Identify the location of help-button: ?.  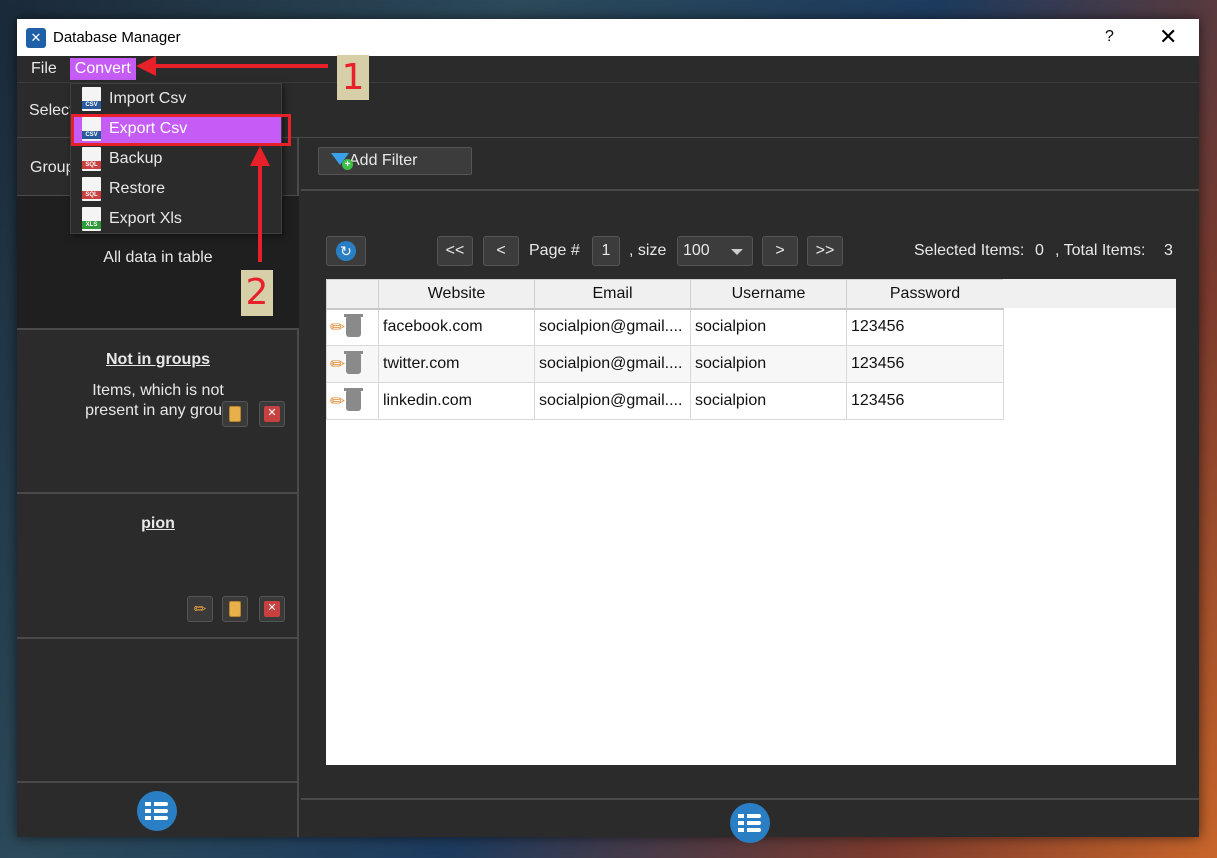
(1109, 37).